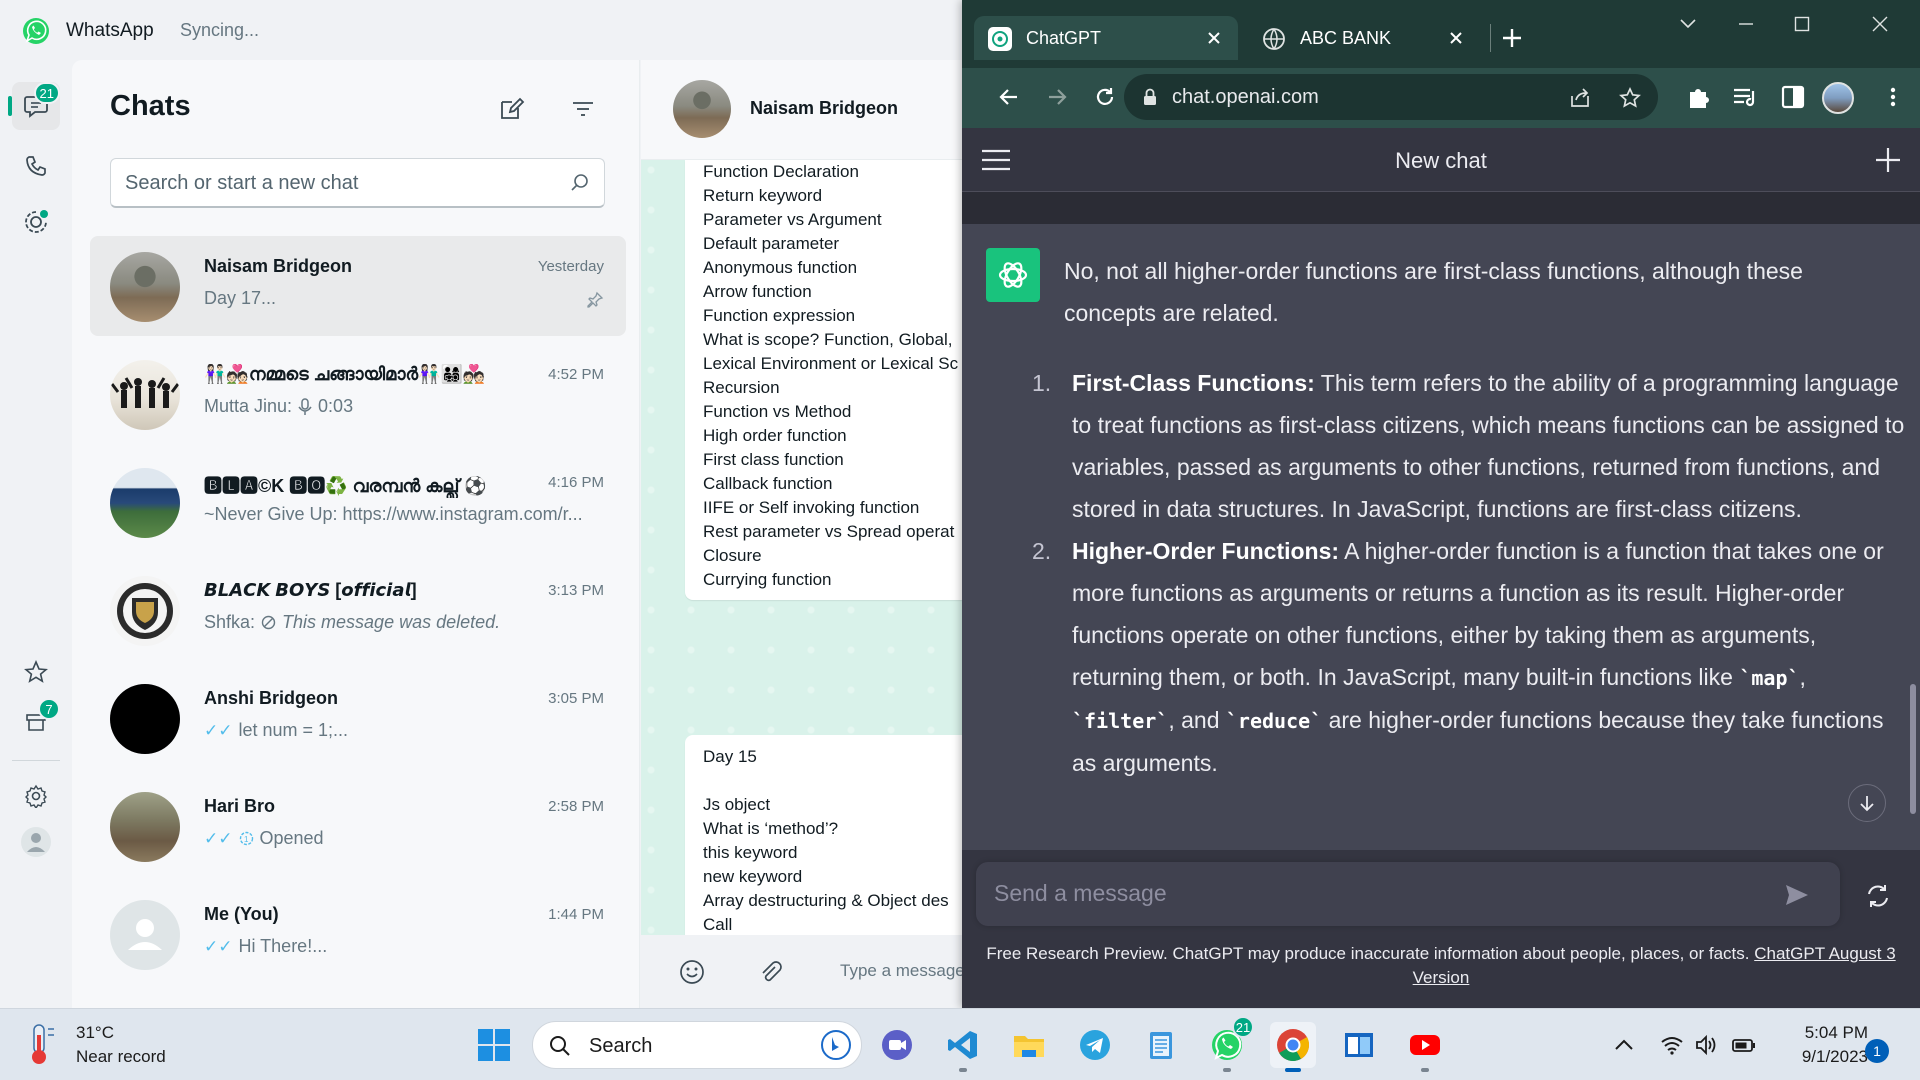 This screenshot has height=1080, width=1920. I want to click on message-line: Callback function, so click(768, 483).